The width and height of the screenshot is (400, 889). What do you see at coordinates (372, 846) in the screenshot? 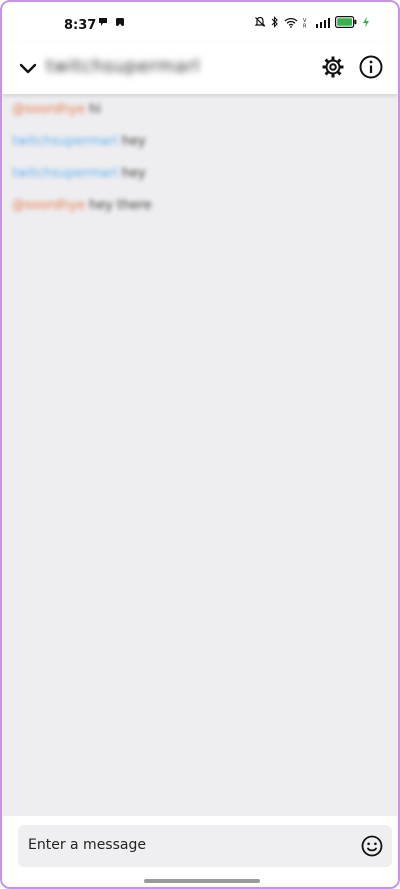
I see `emoji-icon` at bounding box center [372, 846].